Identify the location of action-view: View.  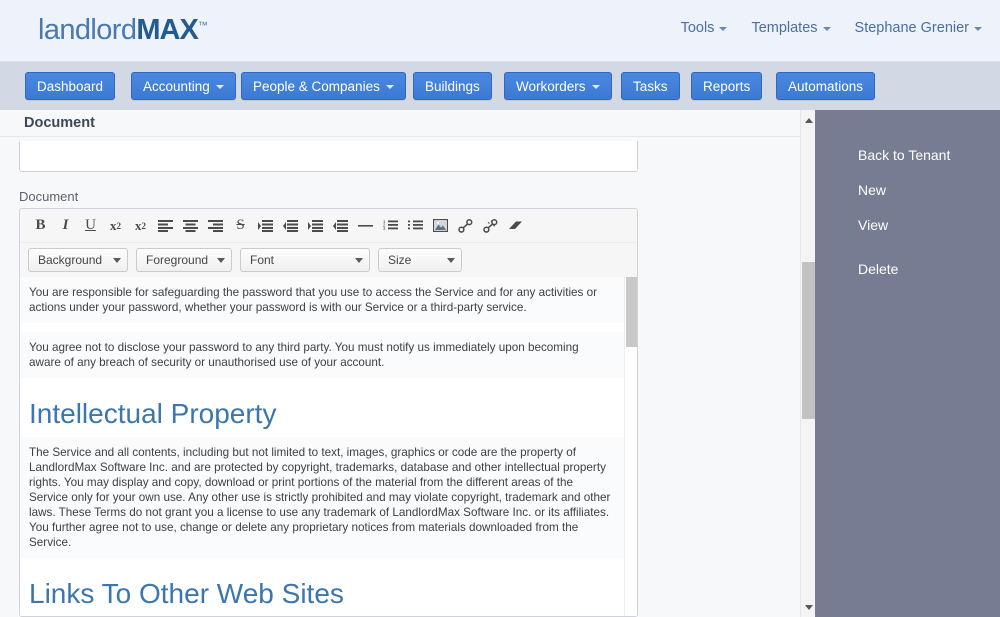
(873, 225).